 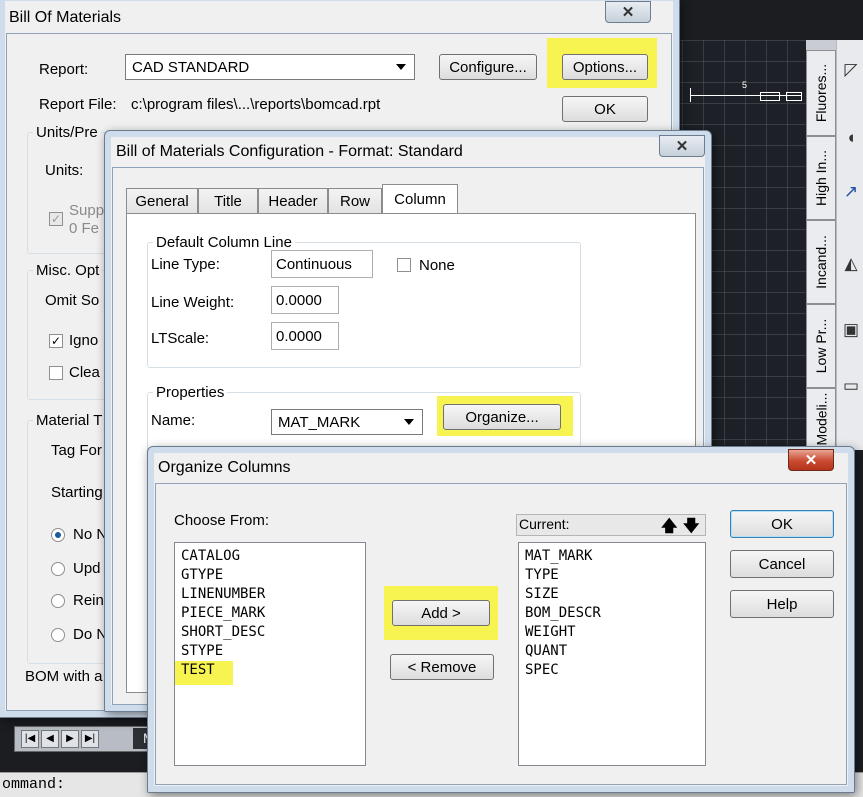 I want to click on organize-help-button: Help, so click(x=782, y=604).